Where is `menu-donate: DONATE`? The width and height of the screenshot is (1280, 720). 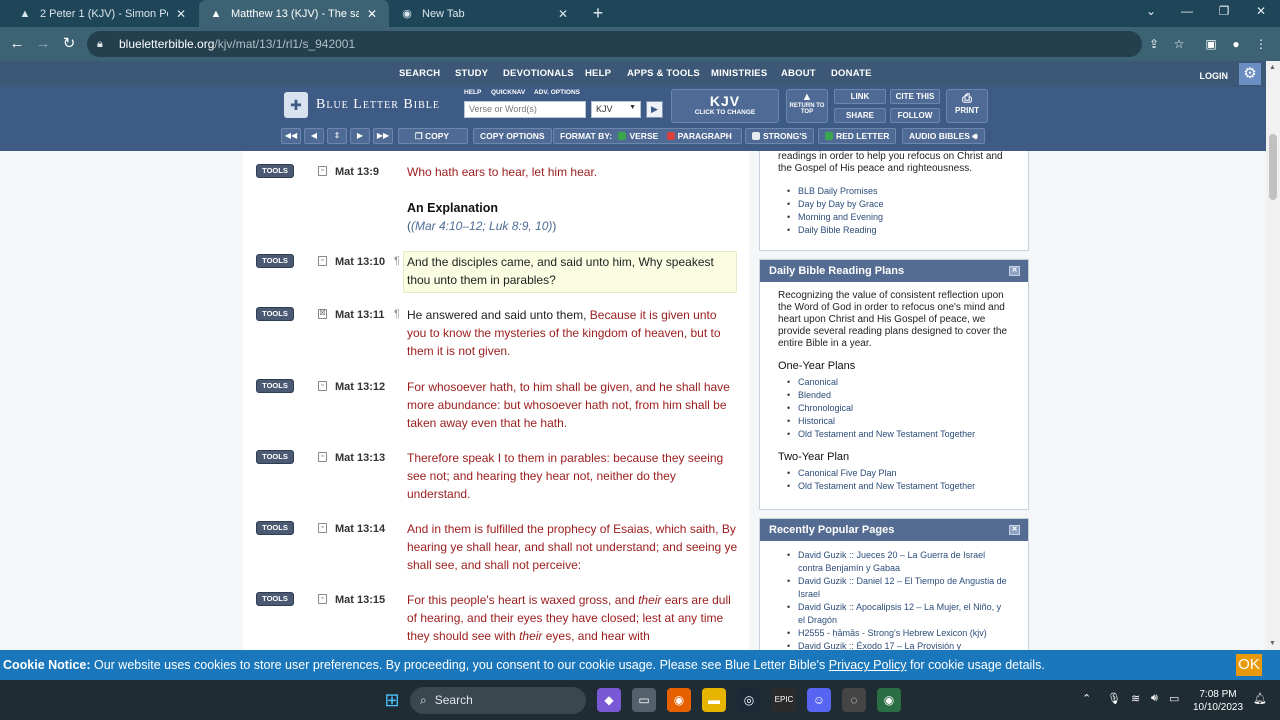
menu-donate: DONATE is located at coordinates (851, 73).